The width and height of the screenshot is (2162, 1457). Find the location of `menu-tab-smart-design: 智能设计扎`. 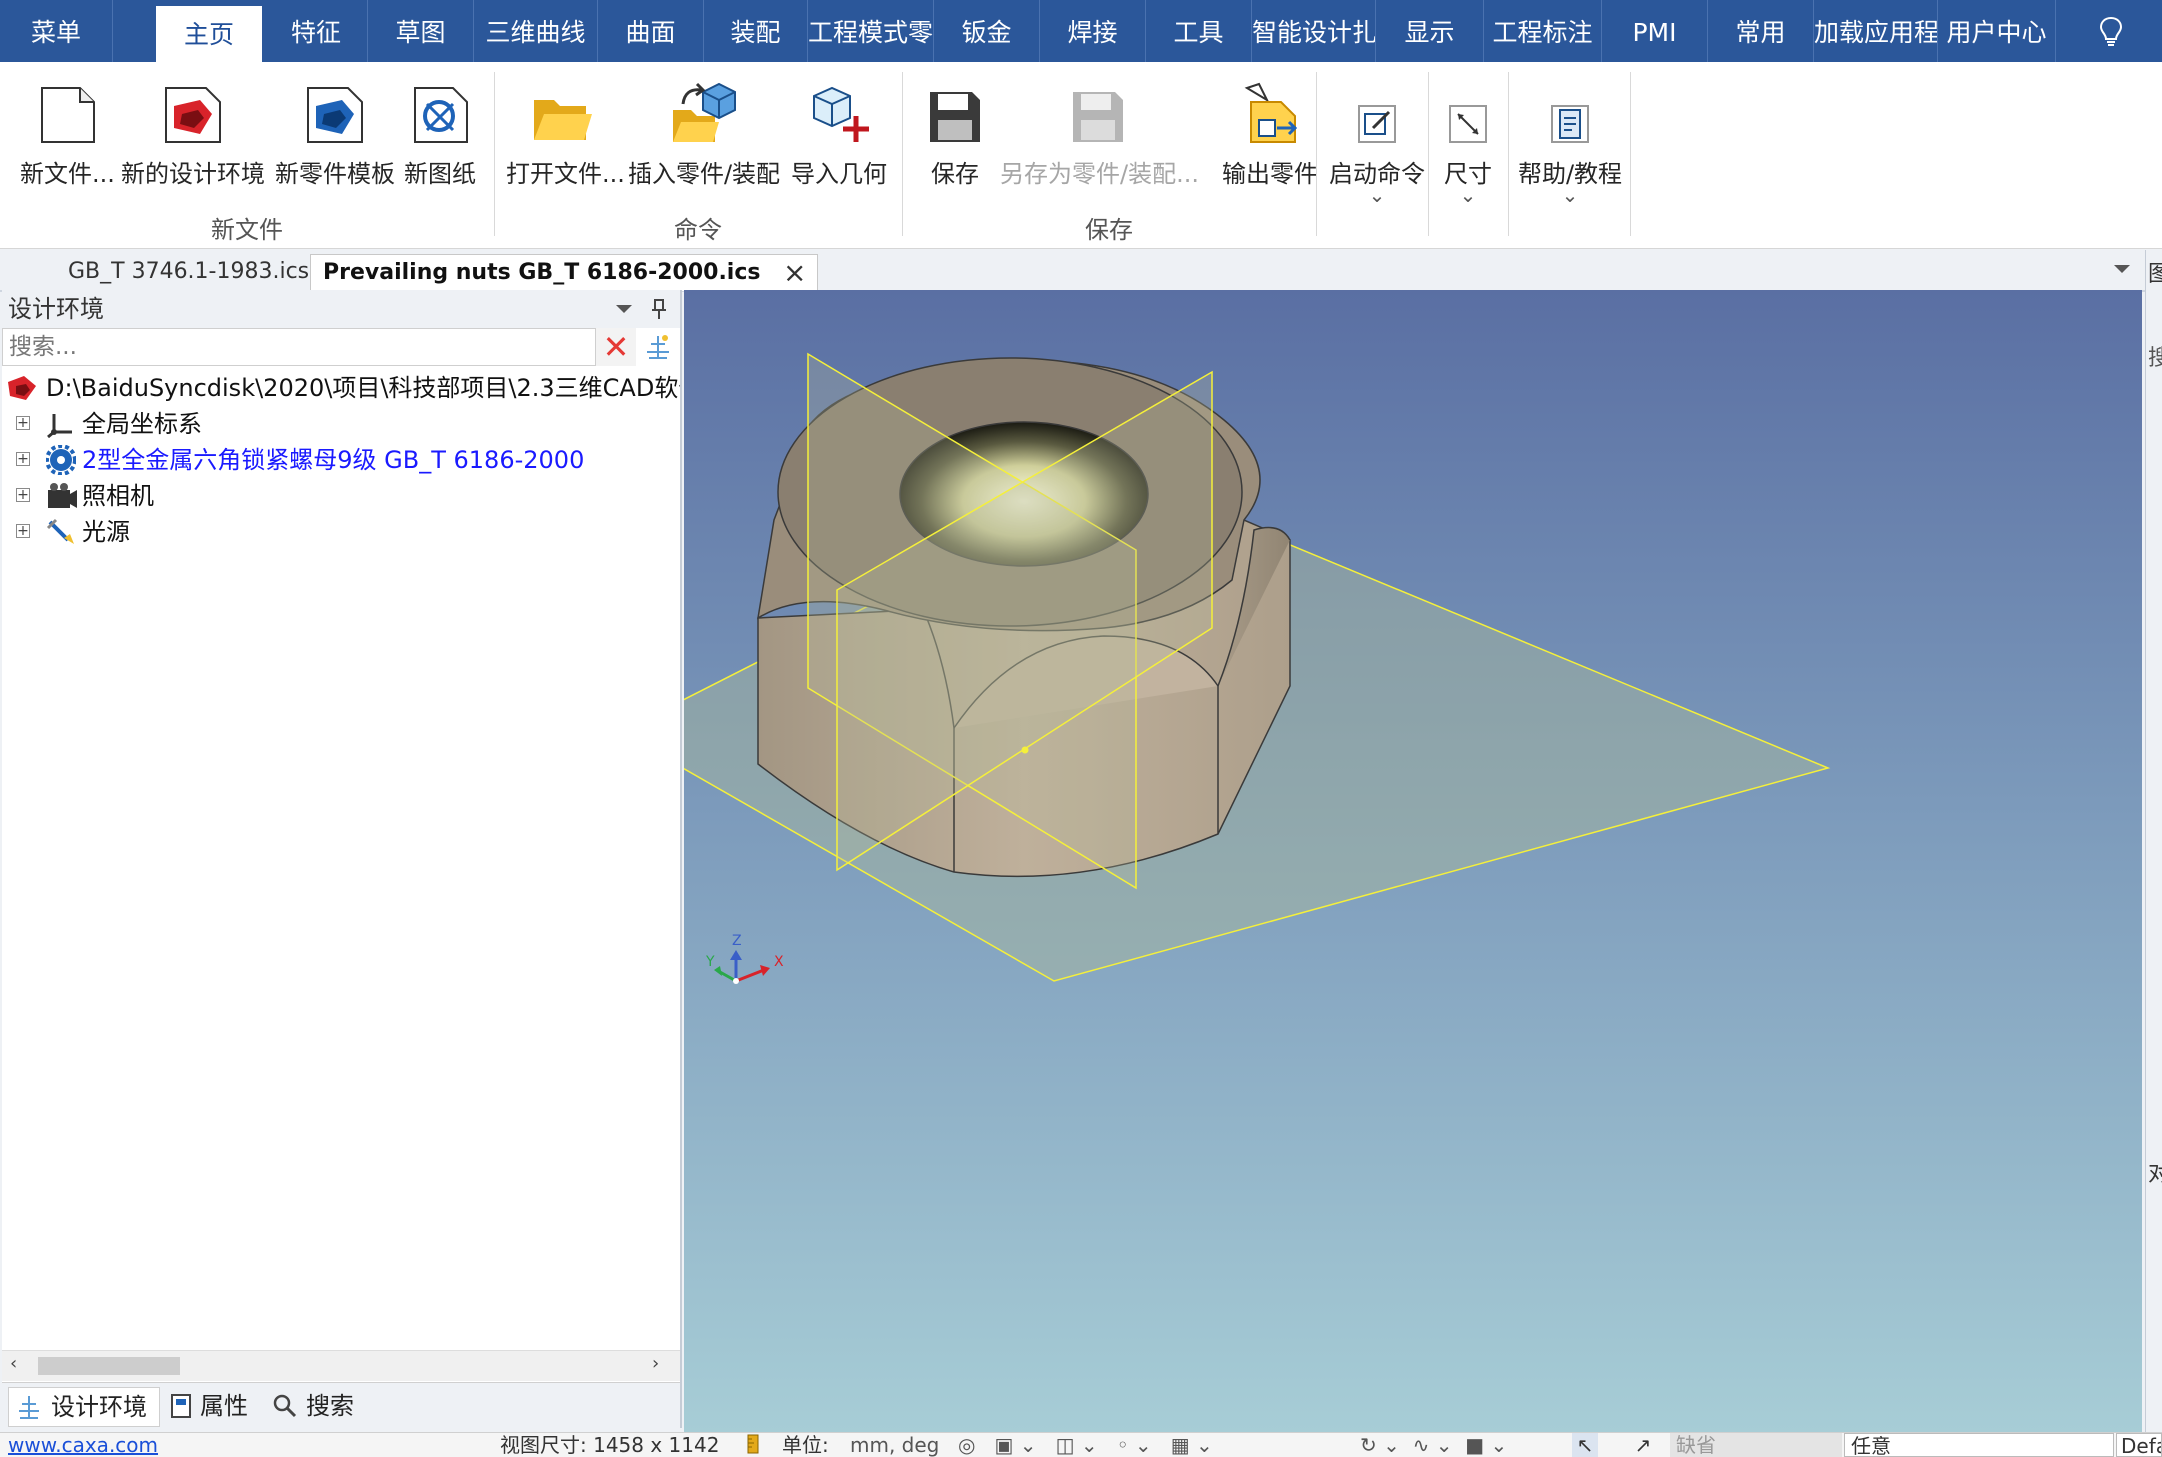

menu-tab-smart-design: 智能设计扎 is located at coordinates (1314, 31).